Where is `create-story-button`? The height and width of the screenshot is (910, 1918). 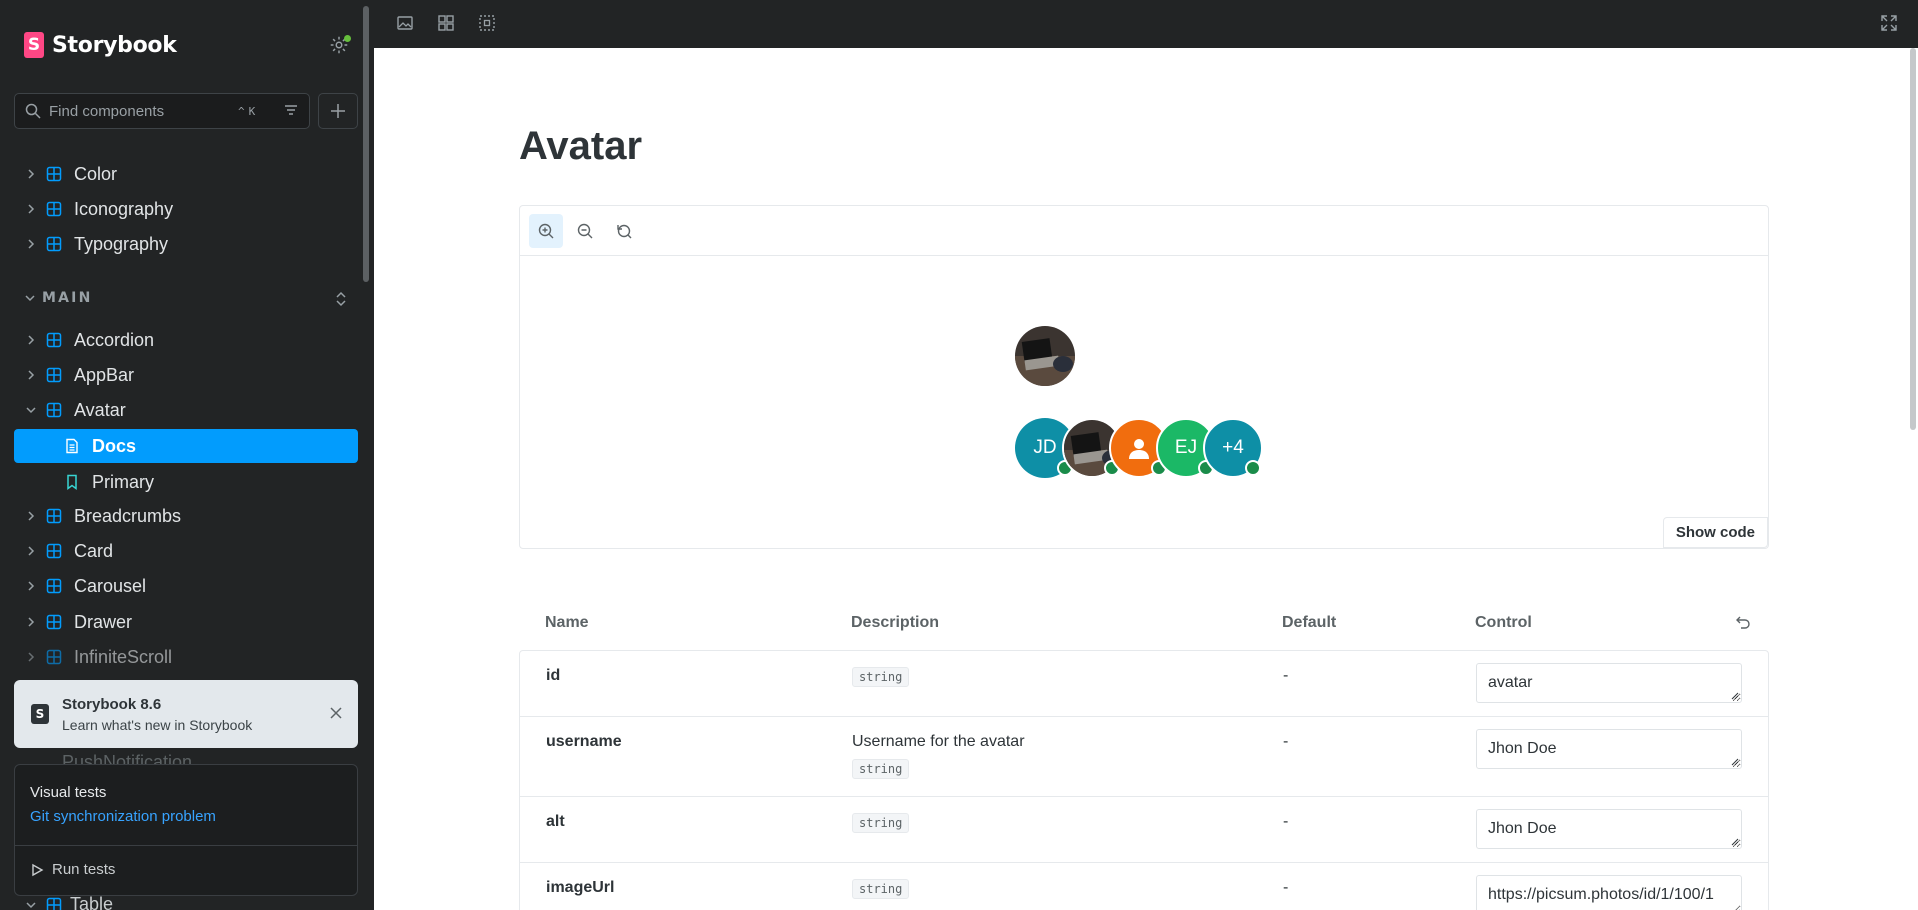 create-story-button is located at coordinates (338, 111).